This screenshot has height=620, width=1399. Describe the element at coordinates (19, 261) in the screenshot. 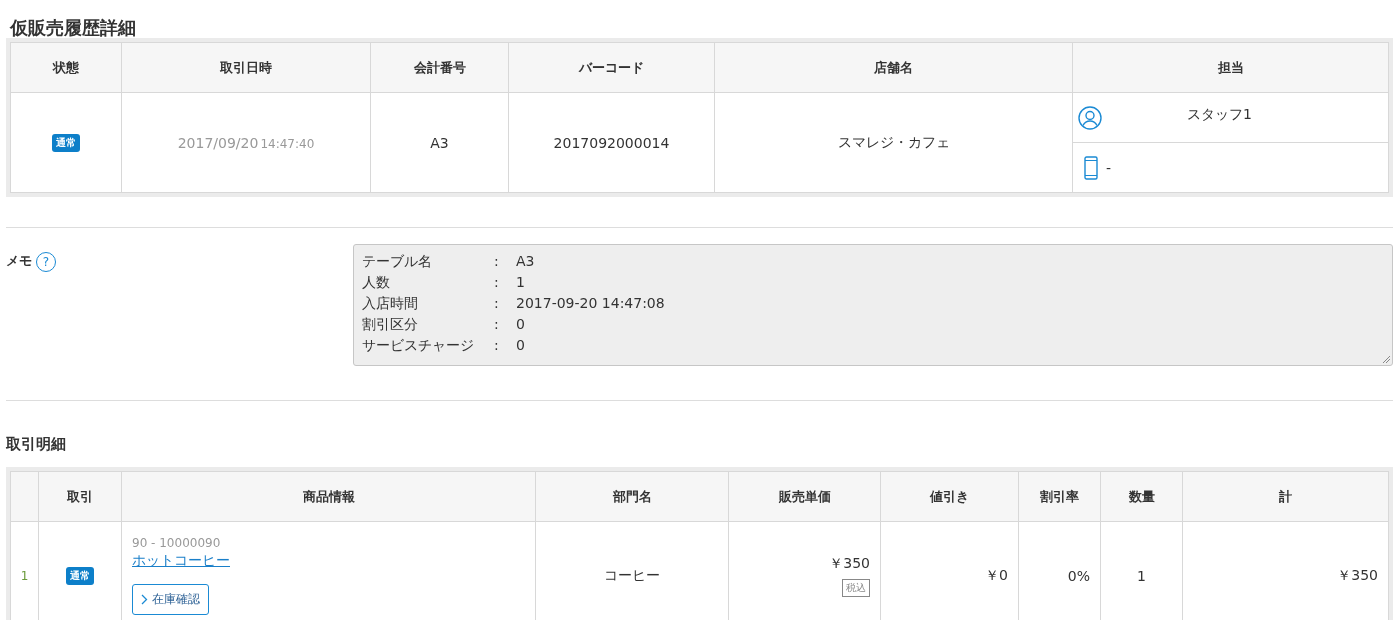

I see `memo-label: メモ` at that location.